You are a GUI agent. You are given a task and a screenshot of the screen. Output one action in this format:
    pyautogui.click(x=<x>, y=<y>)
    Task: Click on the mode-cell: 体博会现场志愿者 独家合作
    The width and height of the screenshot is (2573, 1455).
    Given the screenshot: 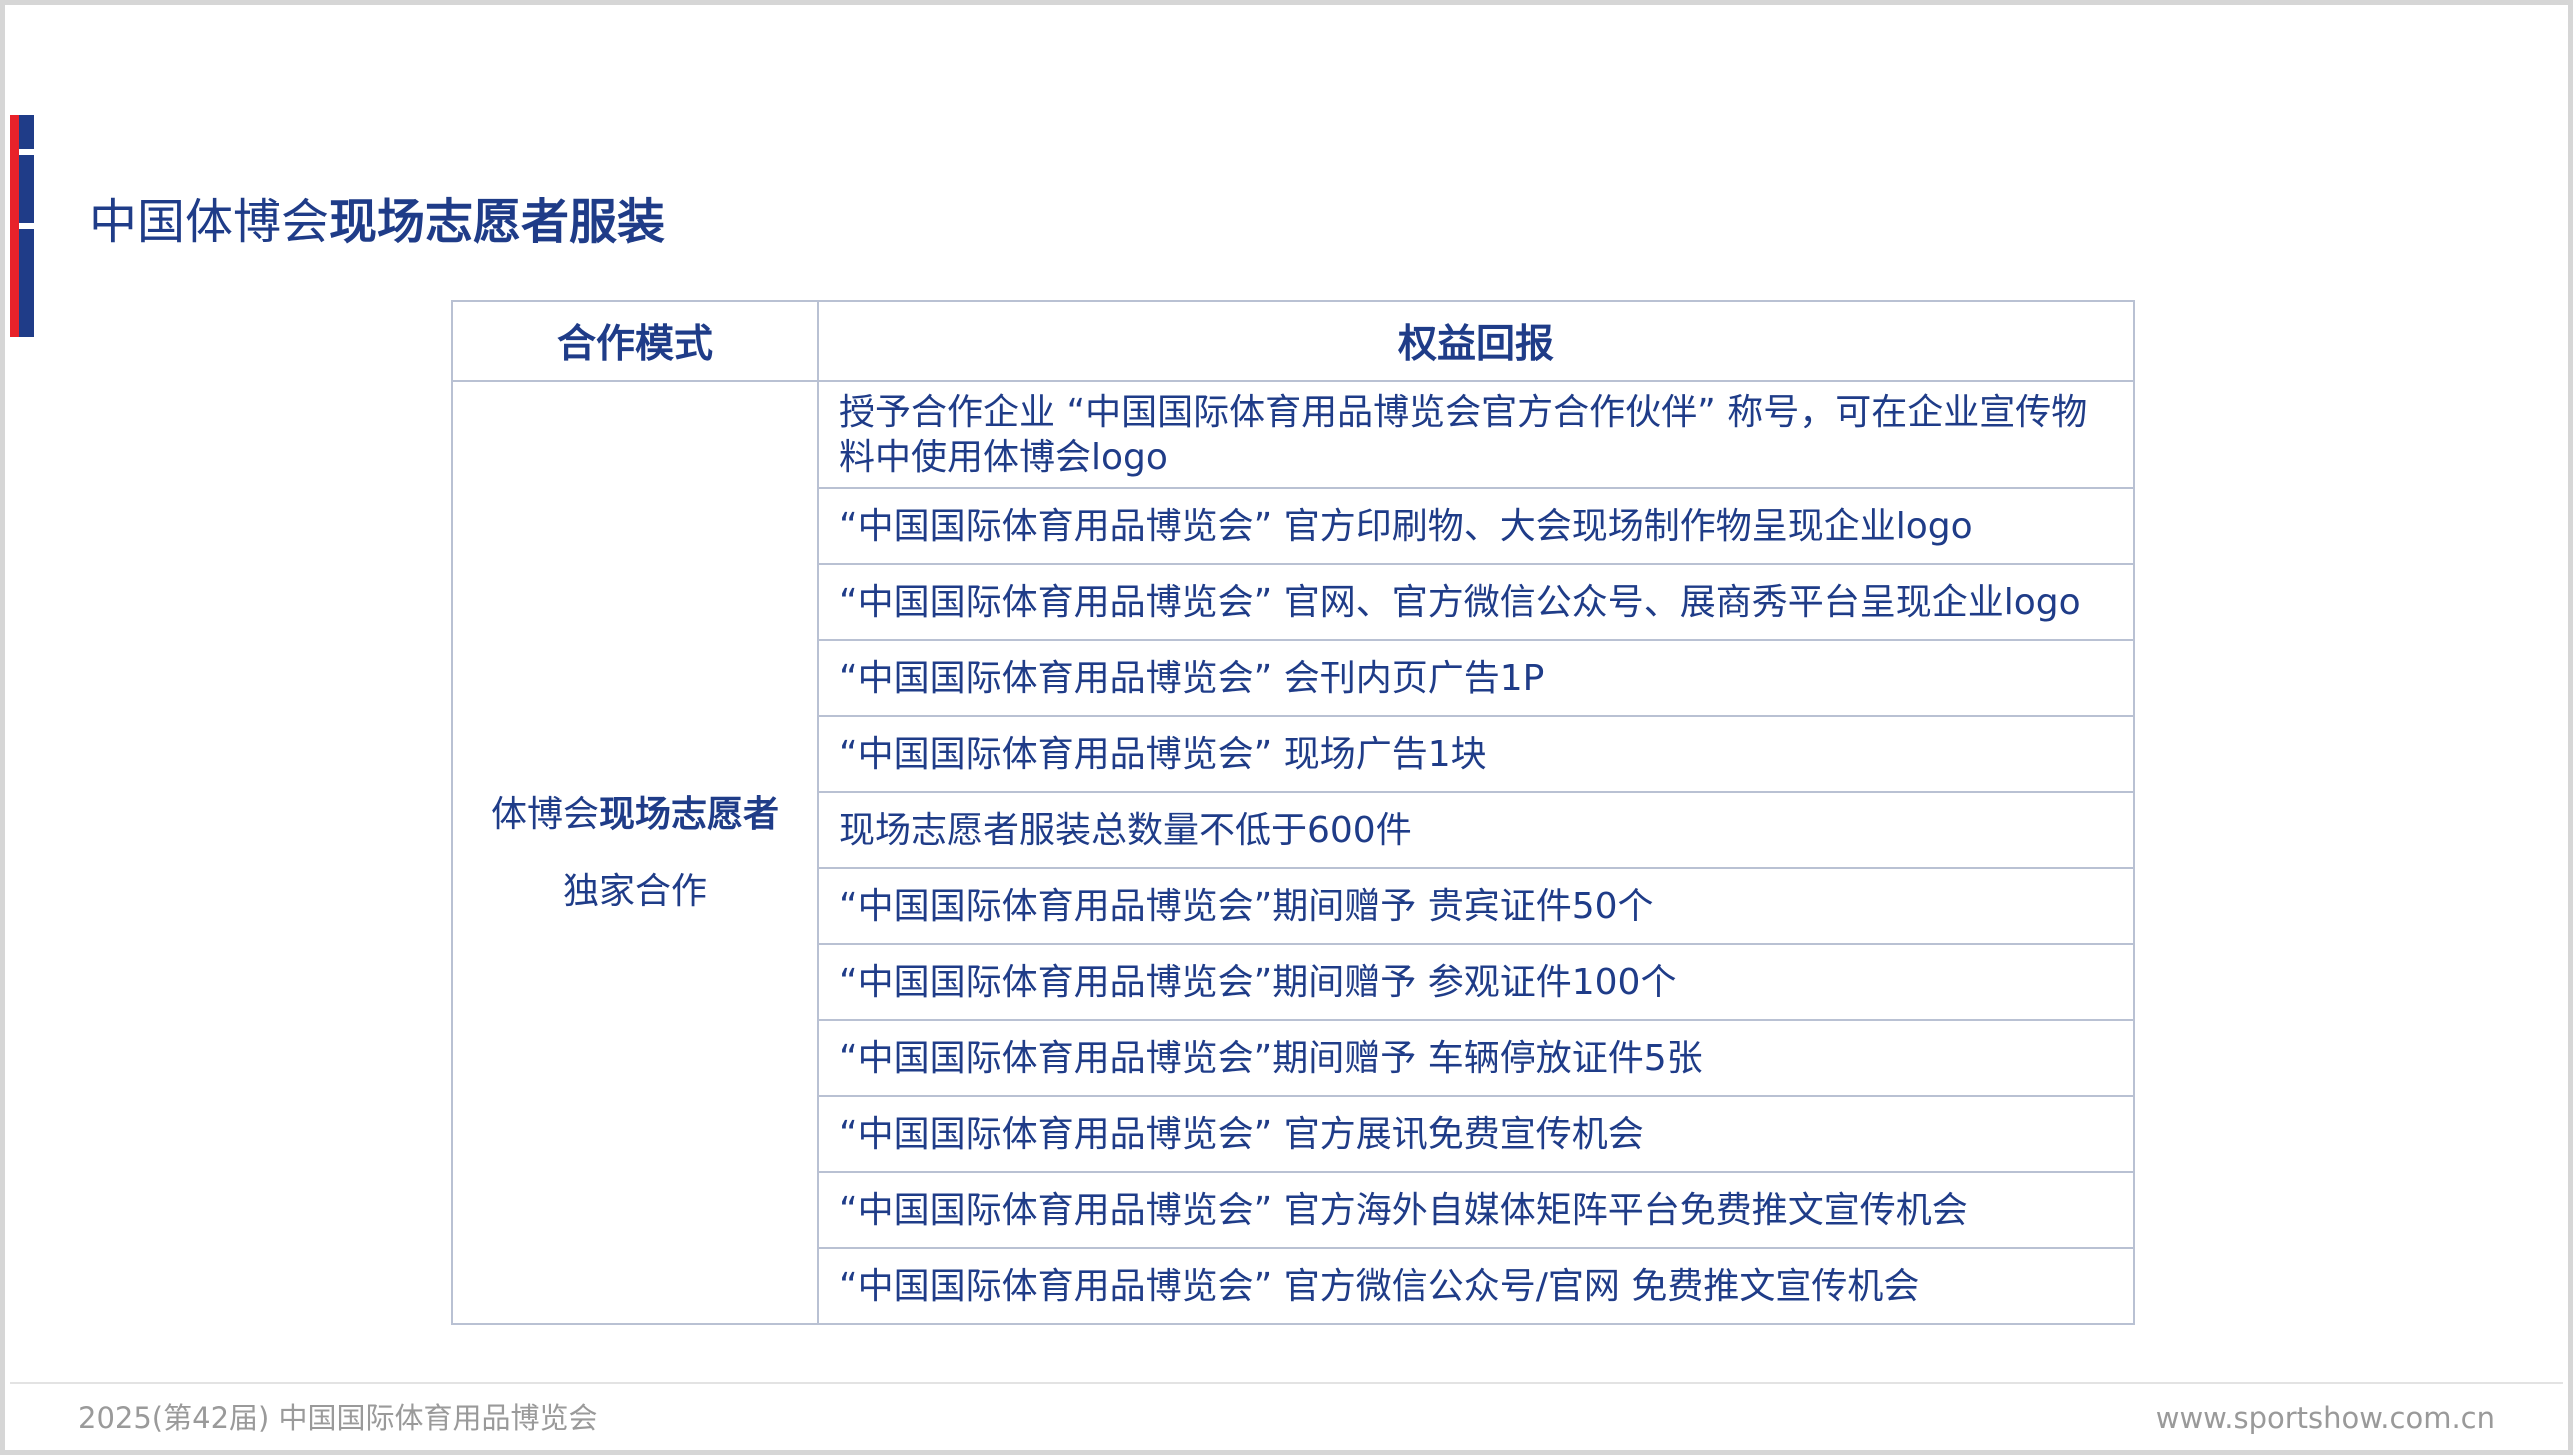 What is the action you would take?
    pyautogui.click(x=635, y=852)
    